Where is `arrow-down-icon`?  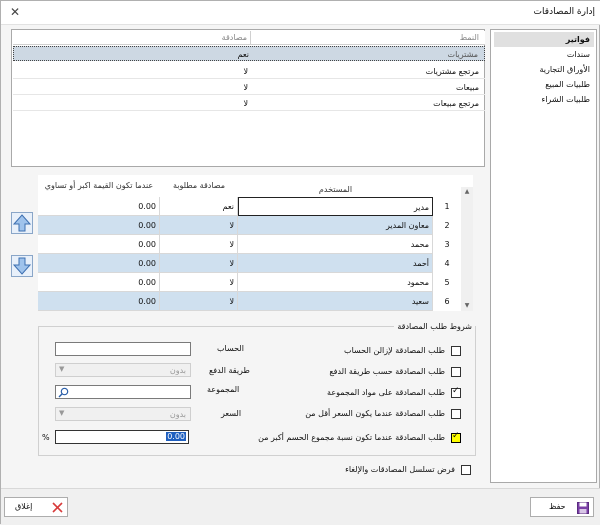 arrow-down-icon is located at coordinates (22, 266).